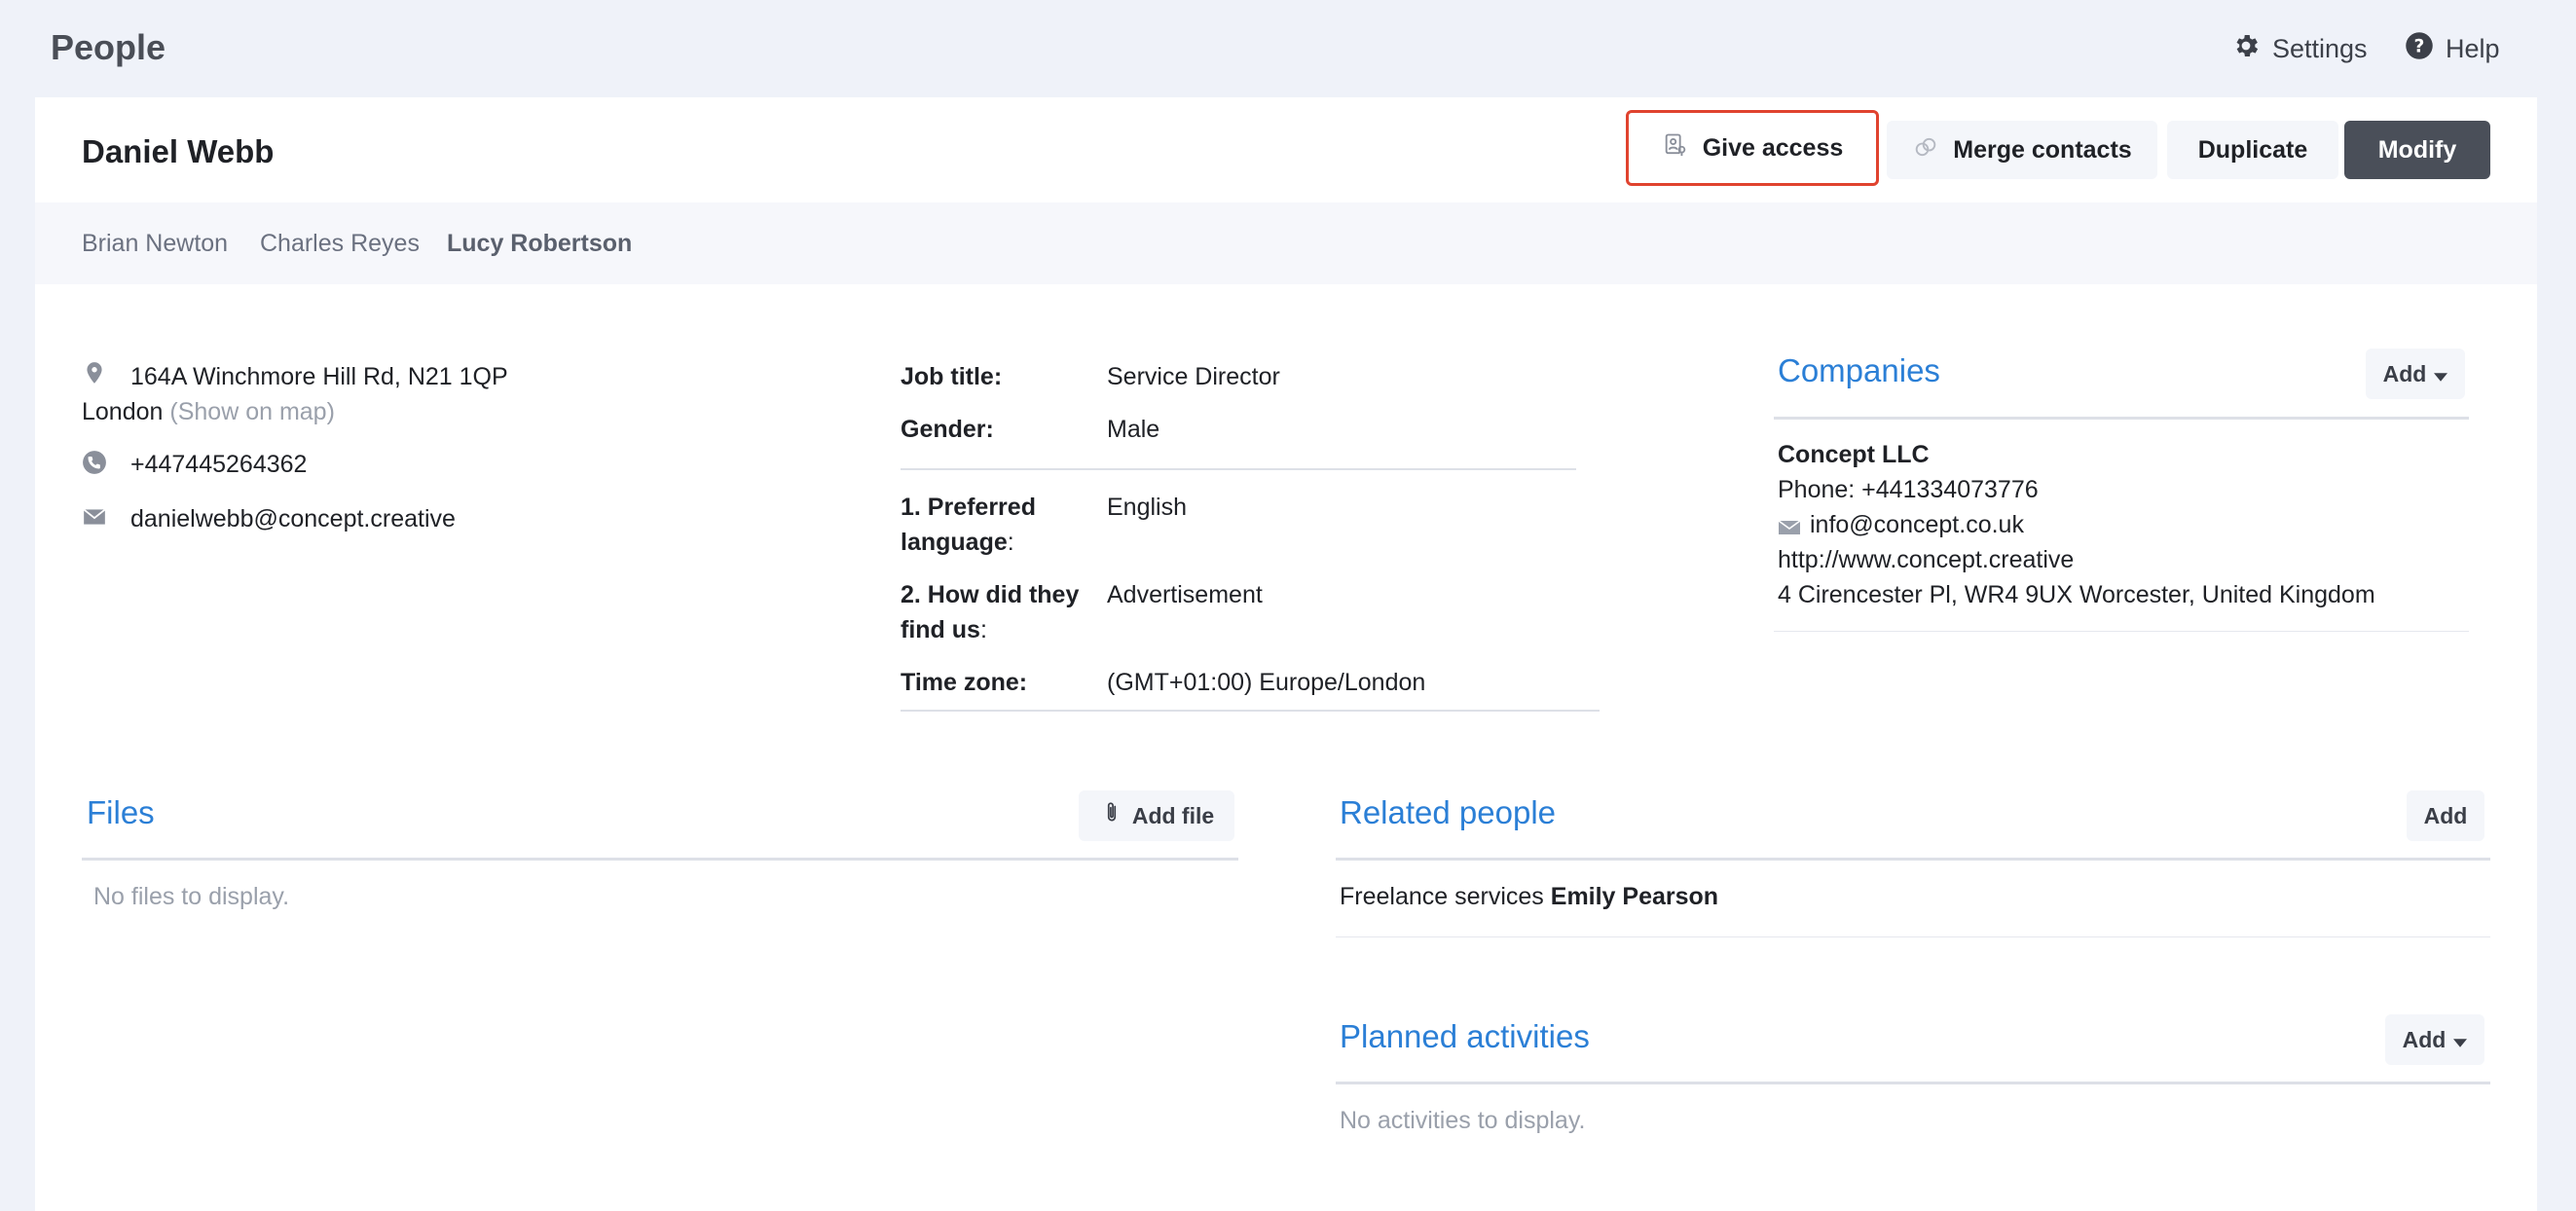 This screenshot has width=2576, height=1211. Describe the element at coordinates (1448, 812) in the screenshot. I see `related-people-title: Related people` at that location.